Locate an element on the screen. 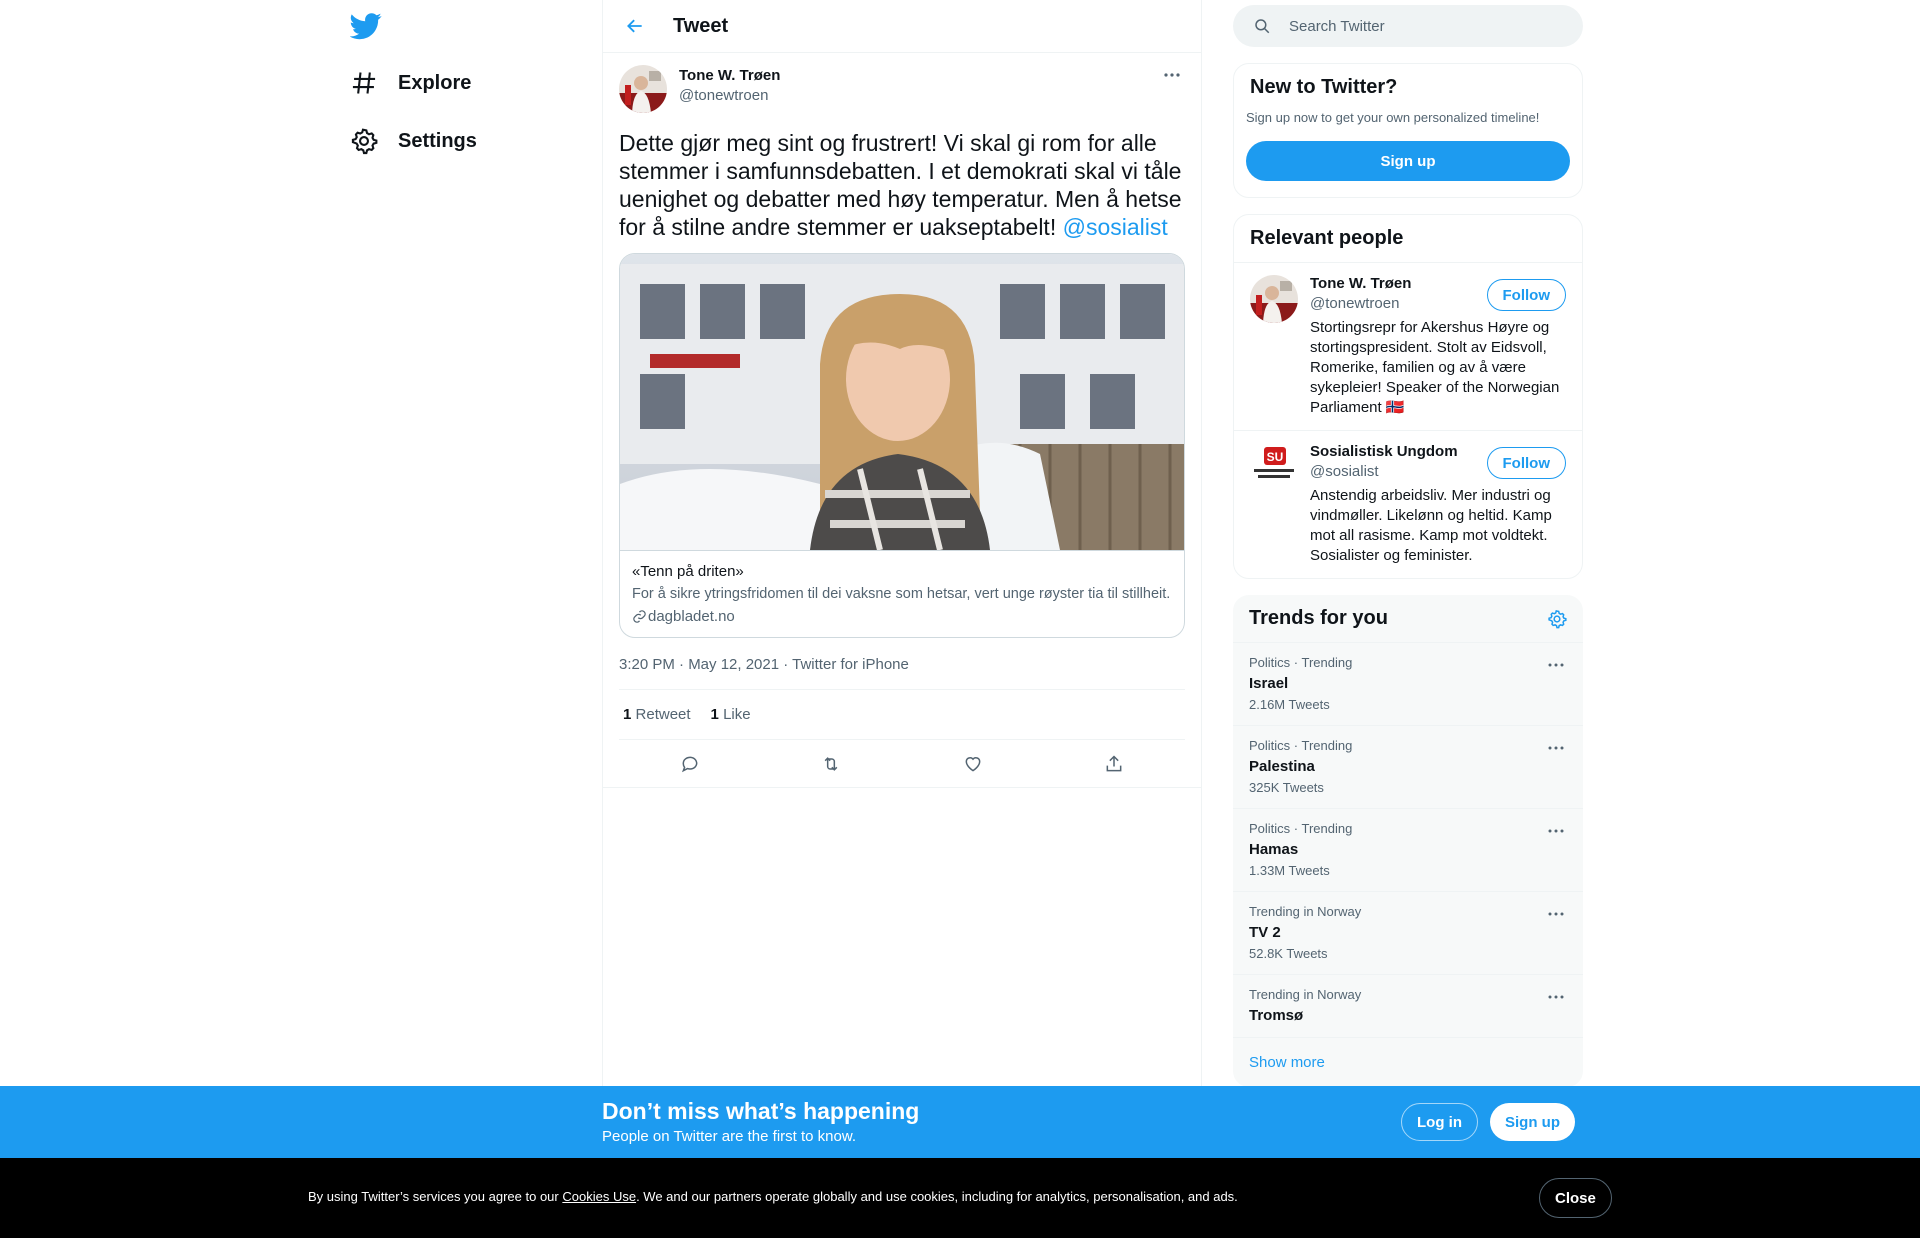 Image resolution: width=1920 pixels, height=1238 pixels. share-icon is located at coordinates (1114, 762).